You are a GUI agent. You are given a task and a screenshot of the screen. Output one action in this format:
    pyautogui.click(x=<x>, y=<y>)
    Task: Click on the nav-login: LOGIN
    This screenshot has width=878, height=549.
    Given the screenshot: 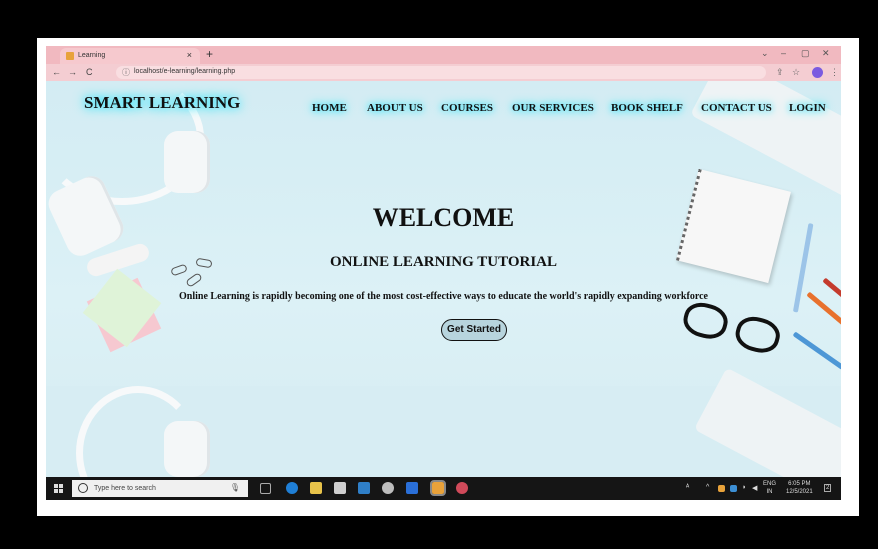 What is the action you would take?
    pyautogui.click(x=807, y=108)
    